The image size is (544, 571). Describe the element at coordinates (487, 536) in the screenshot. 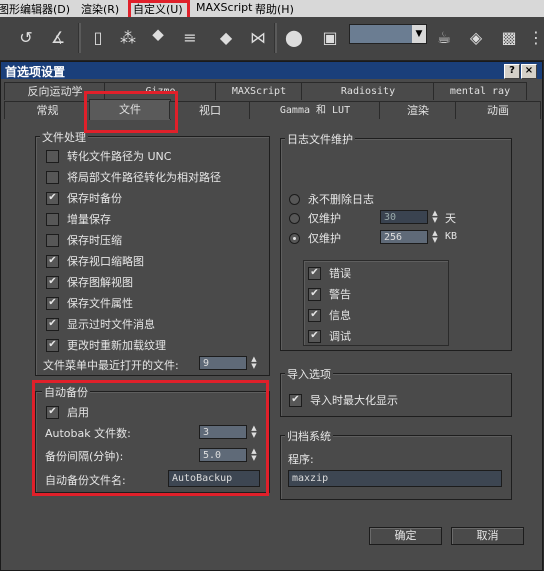

I see `cancel-button: 取消` at that location.